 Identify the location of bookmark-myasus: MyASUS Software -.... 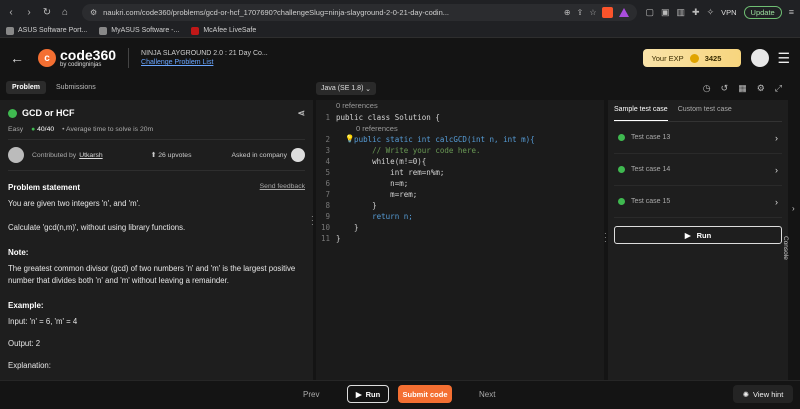
(139, 30).